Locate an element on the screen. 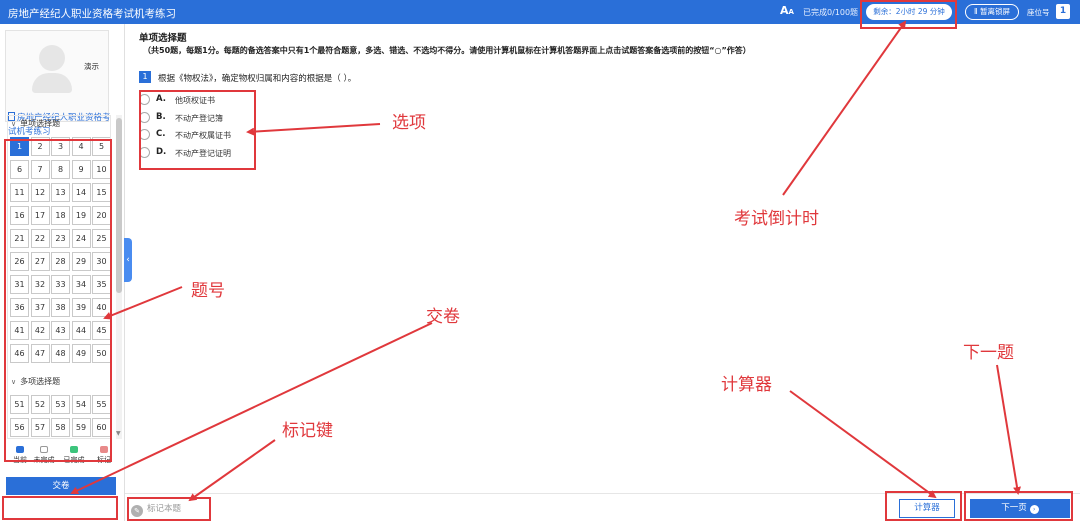 This screenshot has width=1080, height=521. question-number-cell: 6 is located at coordinates (19, 169).